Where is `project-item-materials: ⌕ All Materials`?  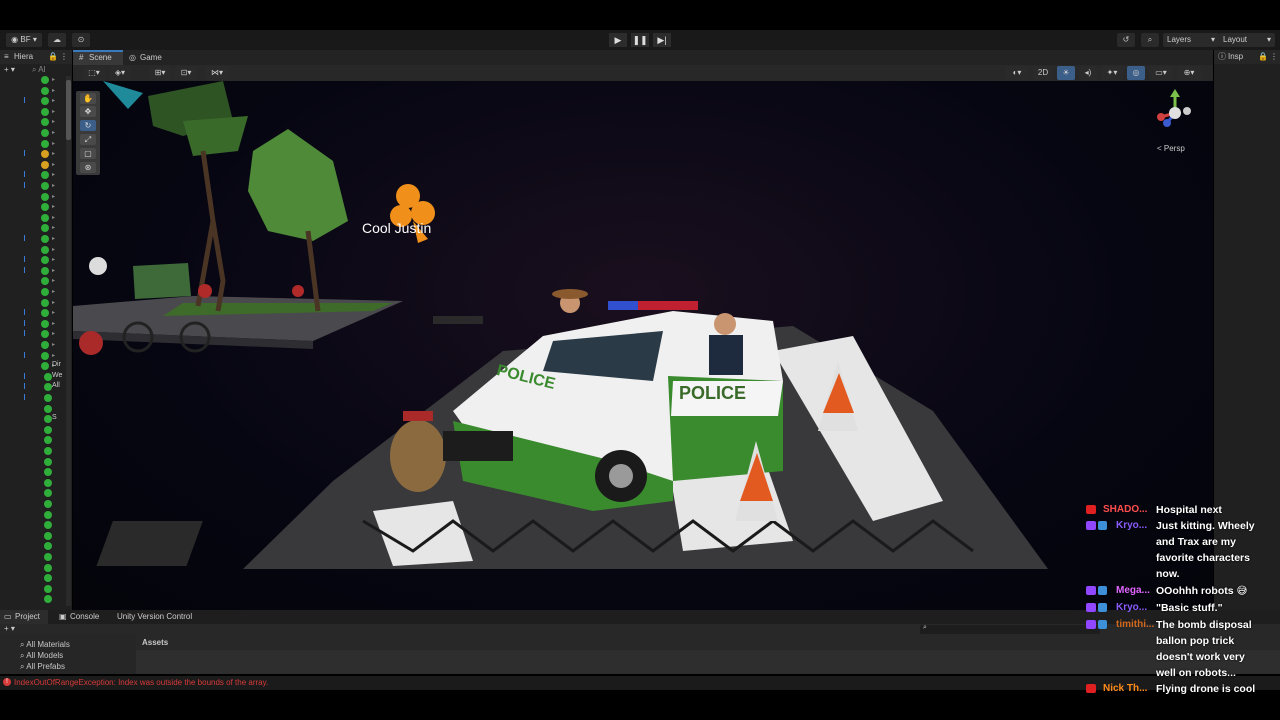
project-item-materials: ⌕ All Materials is located at coordinates (45, 645).